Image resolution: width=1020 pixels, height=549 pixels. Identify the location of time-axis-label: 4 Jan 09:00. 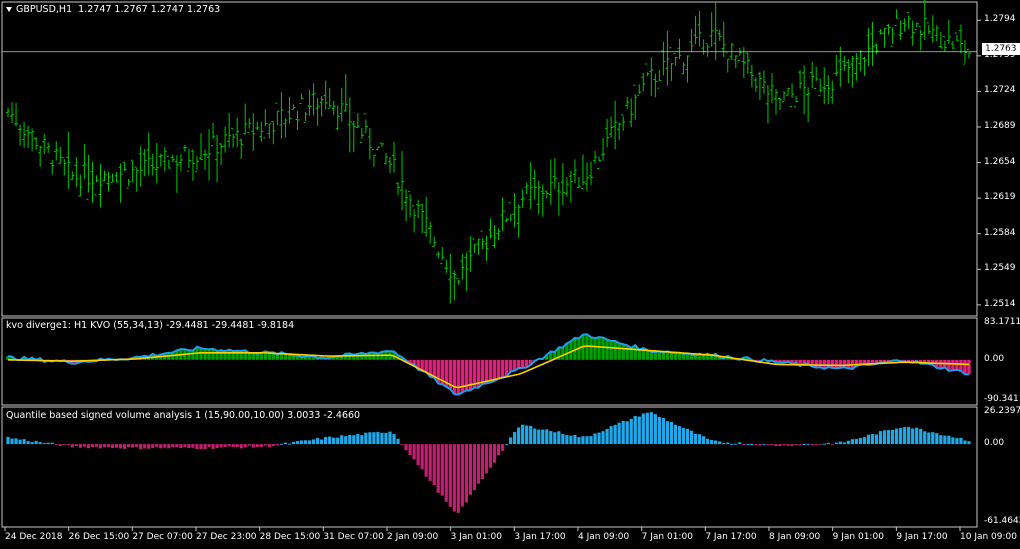
(604, 537).